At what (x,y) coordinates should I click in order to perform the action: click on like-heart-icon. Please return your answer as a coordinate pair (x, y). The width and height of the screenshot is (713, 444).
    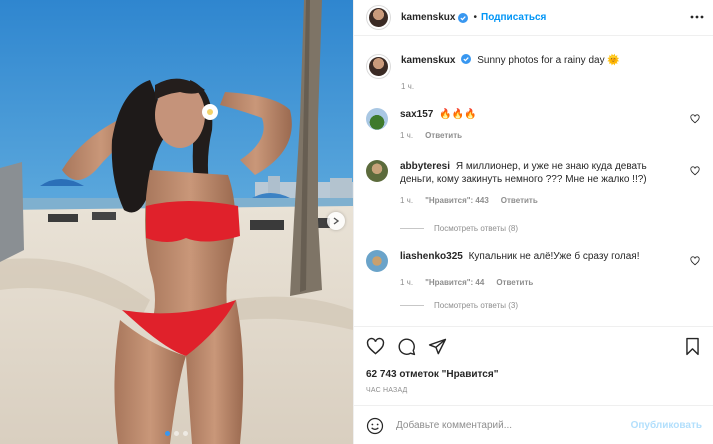
    Looking at the image, I should click on (375, 346).